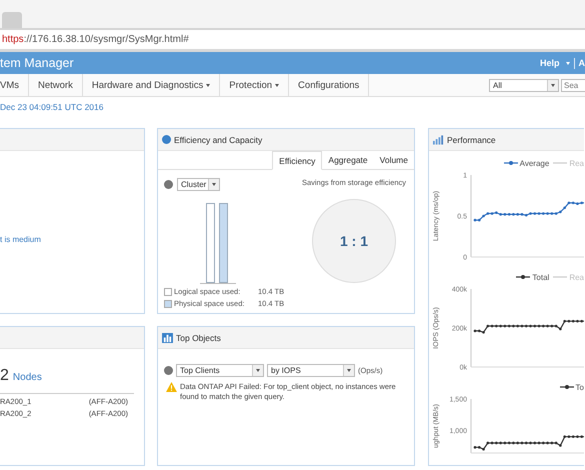  What do you see at coordinates (198, 184) in the screenshot?
I see `scope-select: Cluster` at bounding box center [198, 184].